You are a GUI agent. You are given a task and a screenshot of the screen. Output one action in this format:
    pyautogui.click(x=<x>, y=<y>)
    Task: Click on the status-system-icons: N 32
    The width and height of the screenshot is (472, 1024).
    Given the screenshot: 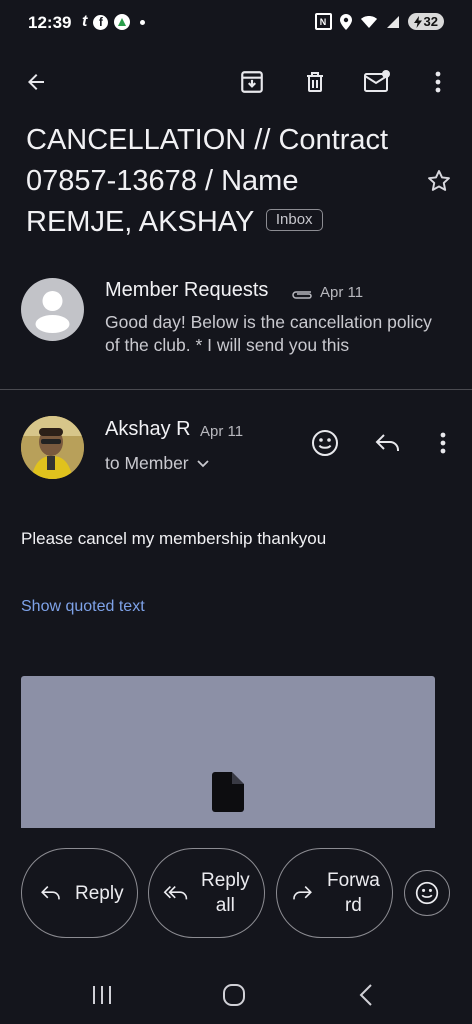 What is the action you would take?
    pyautogui.click(x=379, y=21)
    